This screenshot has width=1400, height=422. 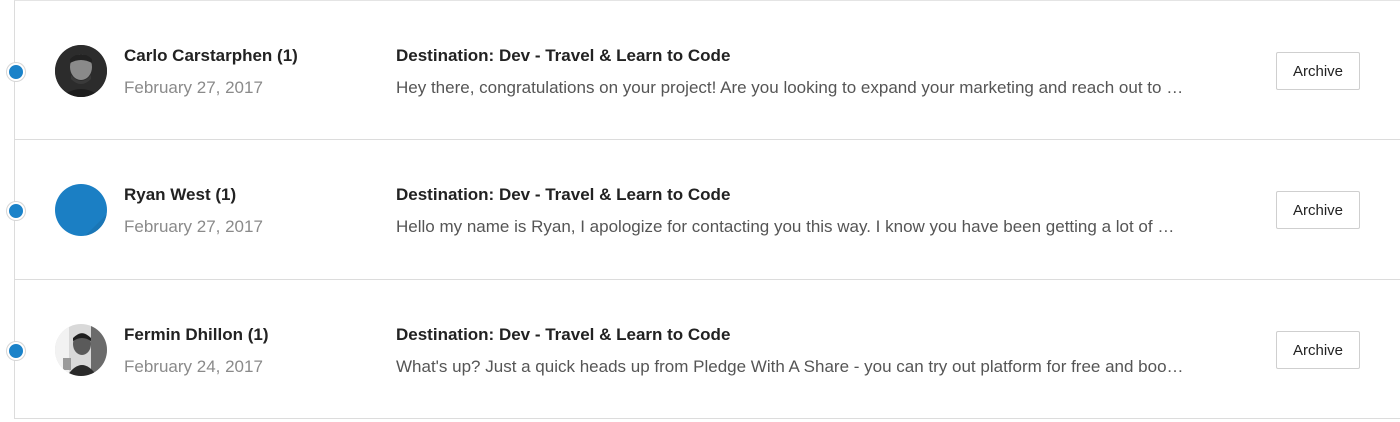 I want to click on sender-name: Carlo Carstarphen (1), so click(x=211, y=55).